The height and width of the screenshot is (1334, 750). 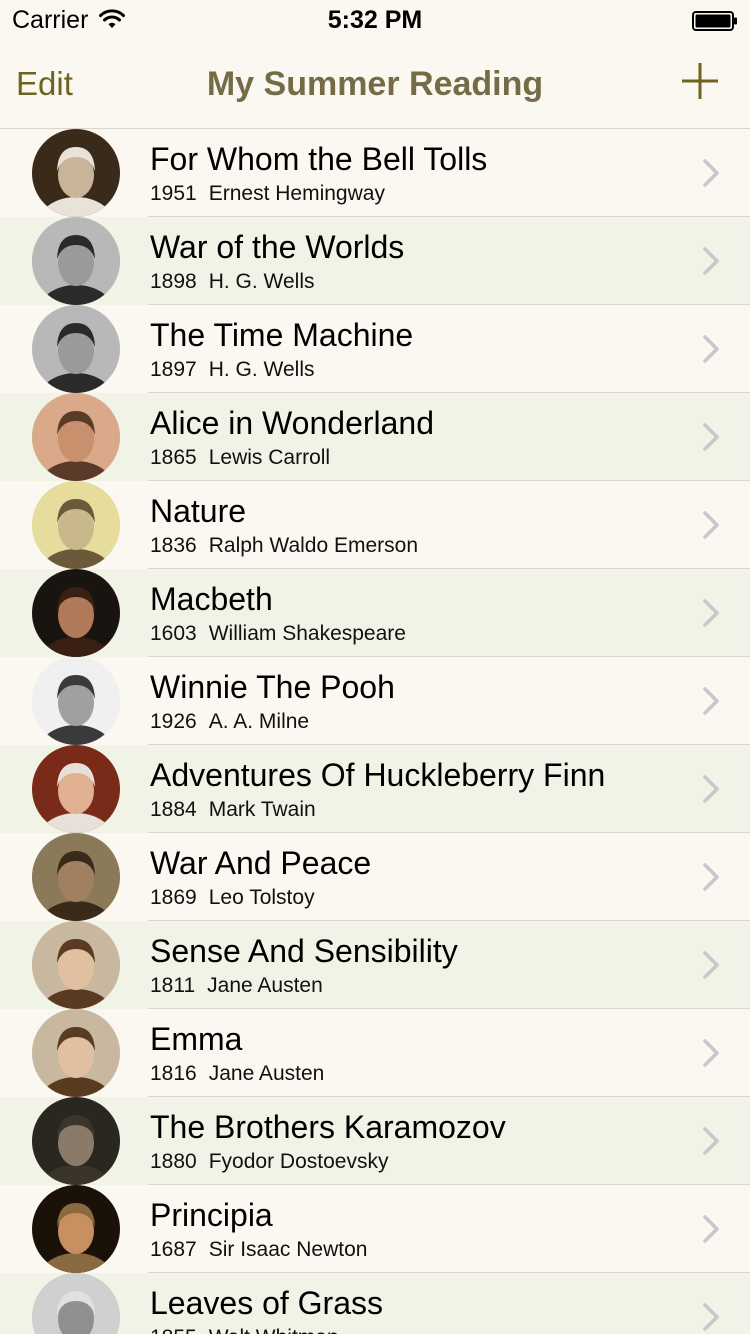 What do you see at coordinates (211, 599) in the screenshot?
I see `book-title: Macbeth` at bounding box center [211, 599].